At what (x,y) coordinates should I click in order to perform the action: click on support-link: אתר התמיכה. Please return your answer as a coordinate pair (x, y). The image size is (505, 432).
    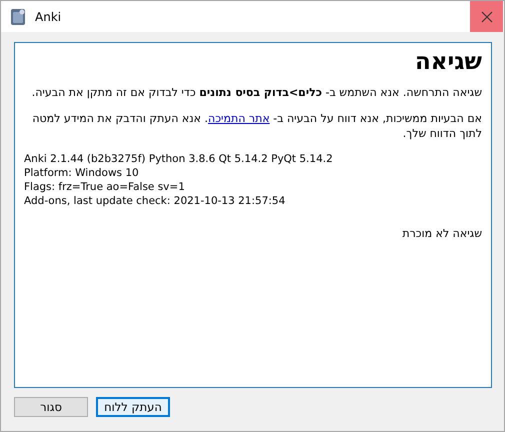
    Looking at the image, I should click on (239, 118).